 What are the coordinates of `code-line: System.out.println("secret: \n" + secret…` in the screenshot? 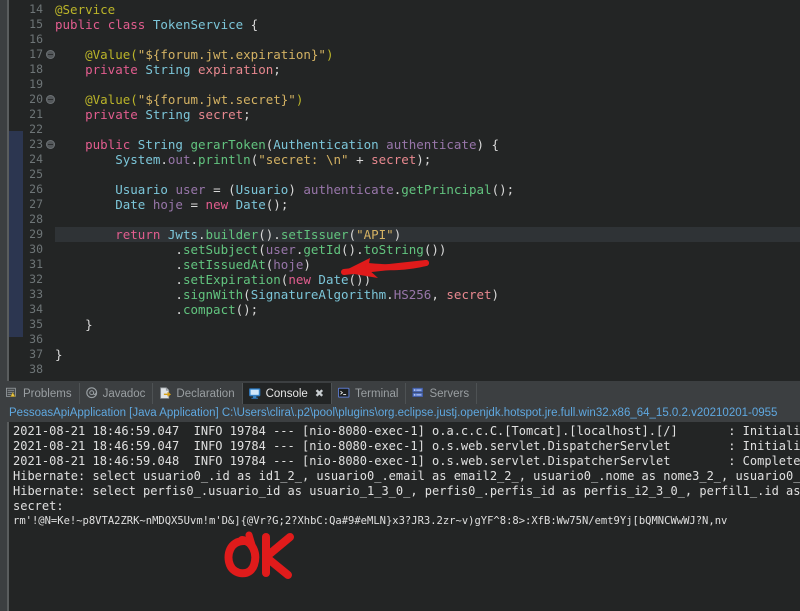 It's located at (243, 159).